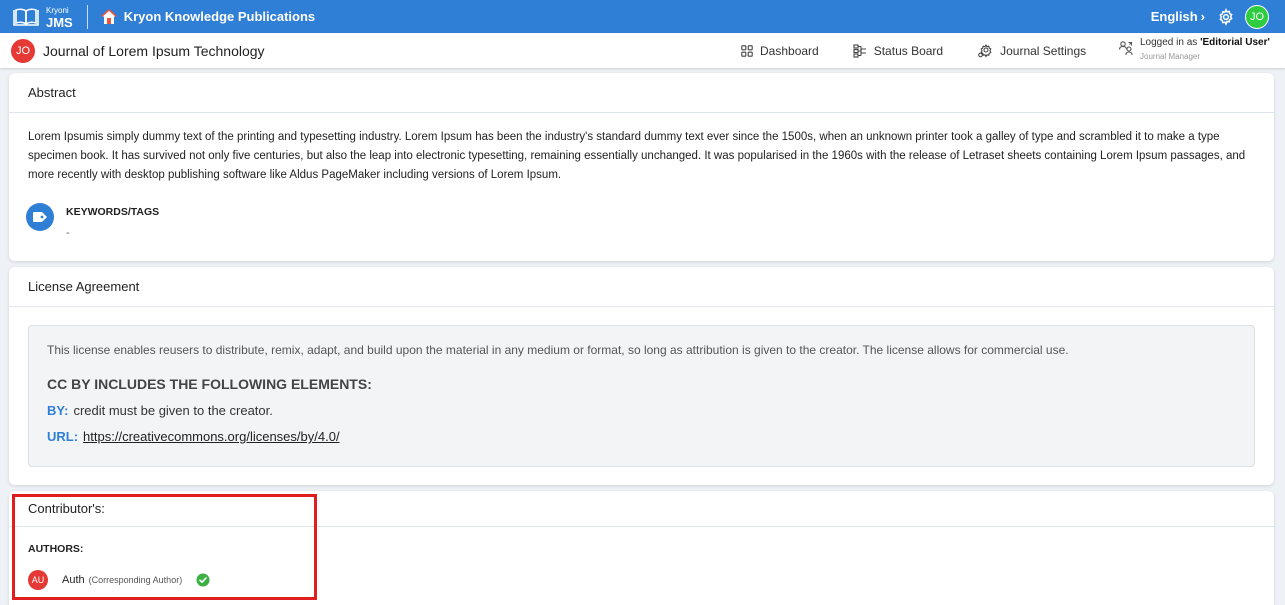 The image size is (1285, 605). I want to click on brand-text: Kryoni JMS, so click(59, 17).